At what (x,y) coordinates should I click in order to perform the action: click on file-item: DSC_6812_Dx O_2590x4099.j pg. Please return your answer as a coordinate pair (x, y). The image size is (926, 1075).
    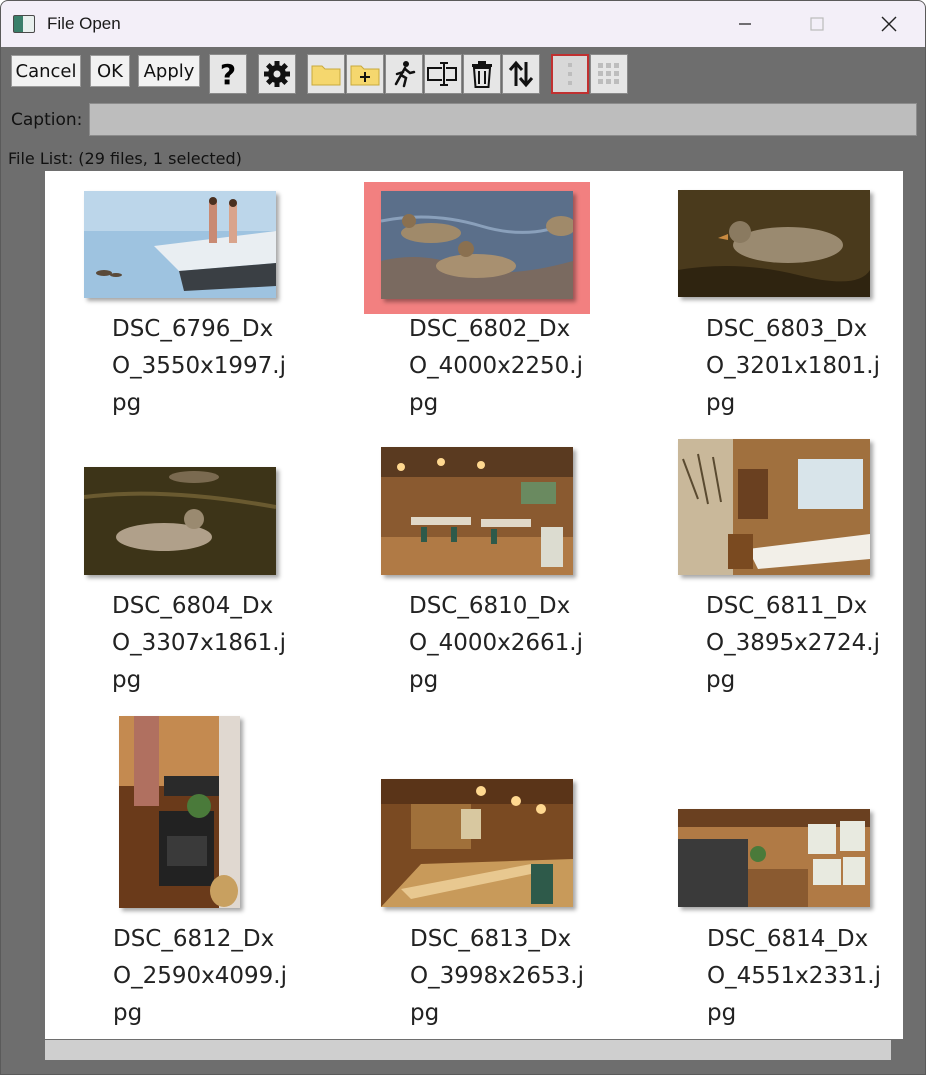
    Looking at the image, I should click on (188, 875).